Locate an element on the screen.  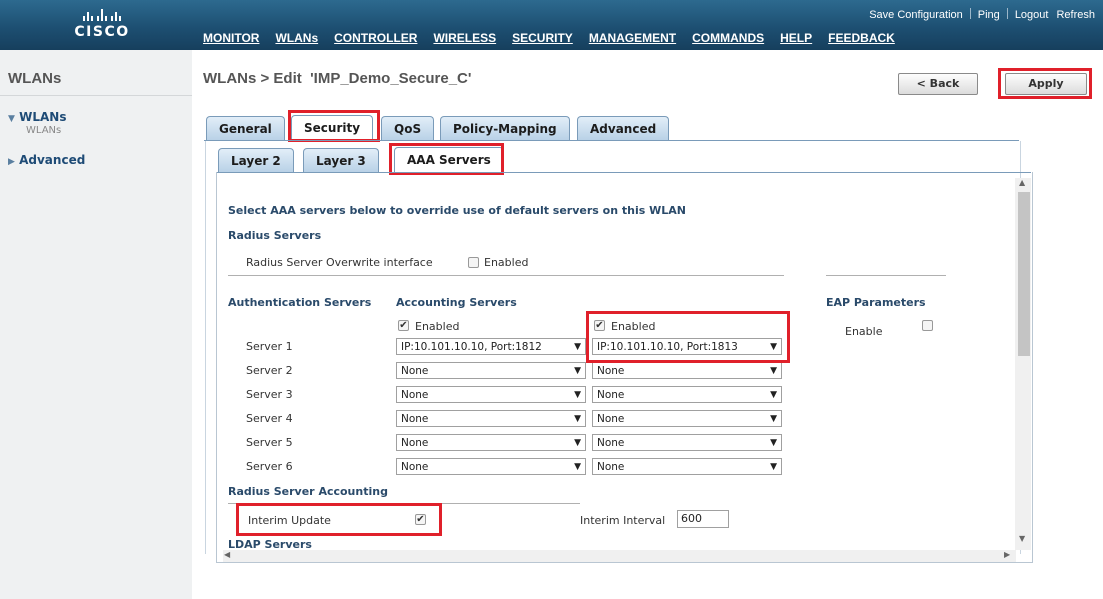
top-links: Save Configuration Ping Logout Refresh is located at coordinates (982, 14).